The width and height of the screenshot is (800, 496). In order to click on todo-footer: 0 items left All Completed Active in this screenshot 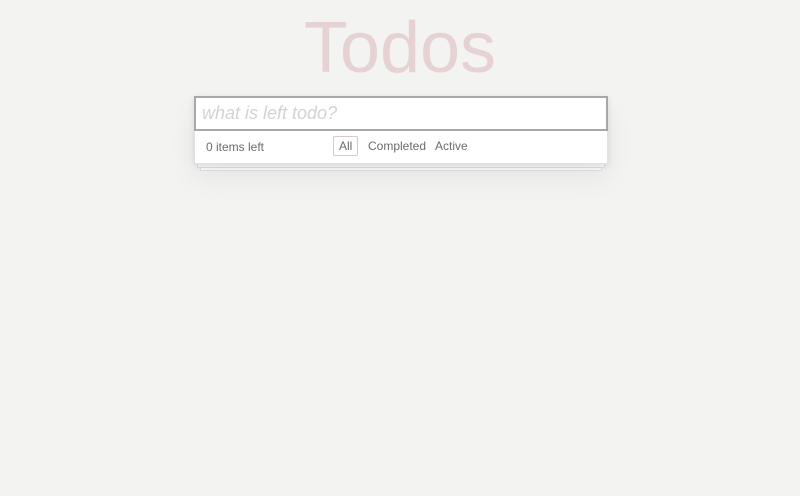, I will do `click(401, 147)`.